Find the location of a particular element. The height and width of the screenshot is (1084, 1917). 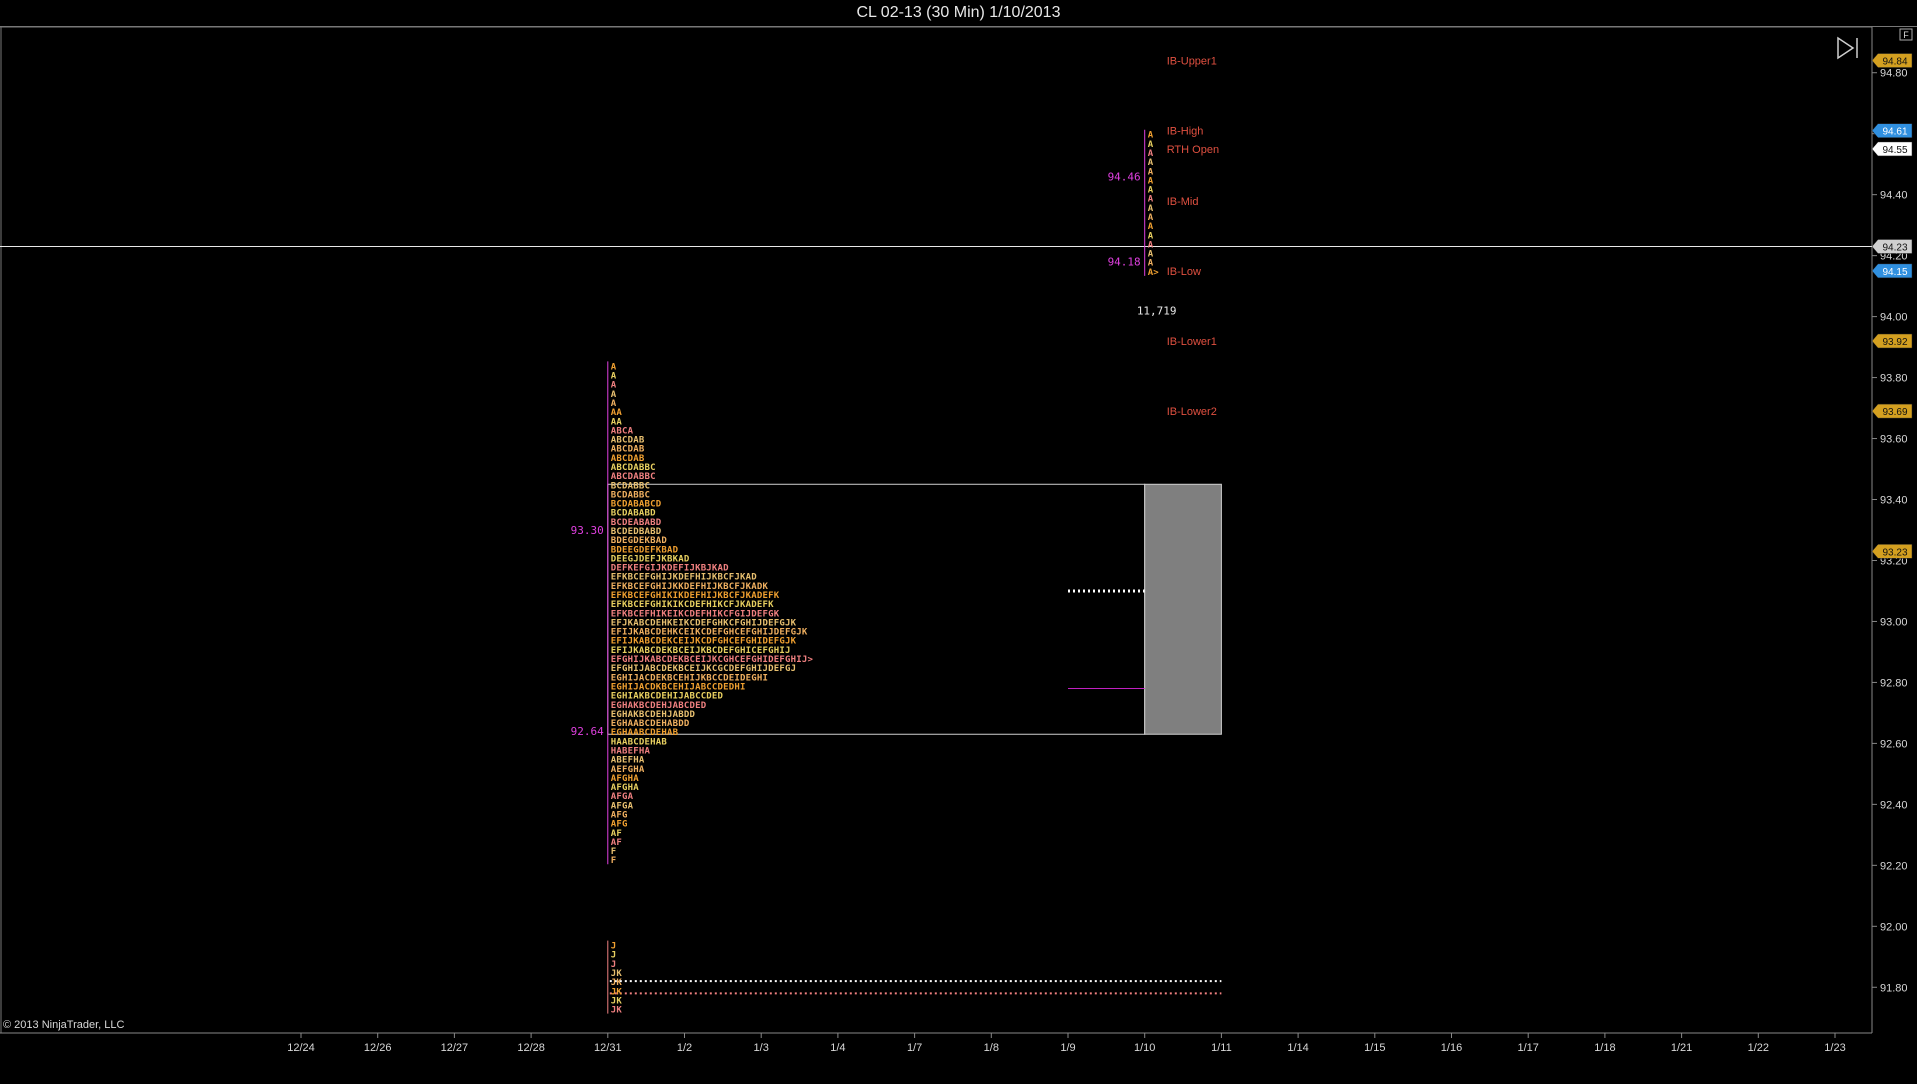

level-label: IB-Upper1 is located at coordinates (1192, 62).